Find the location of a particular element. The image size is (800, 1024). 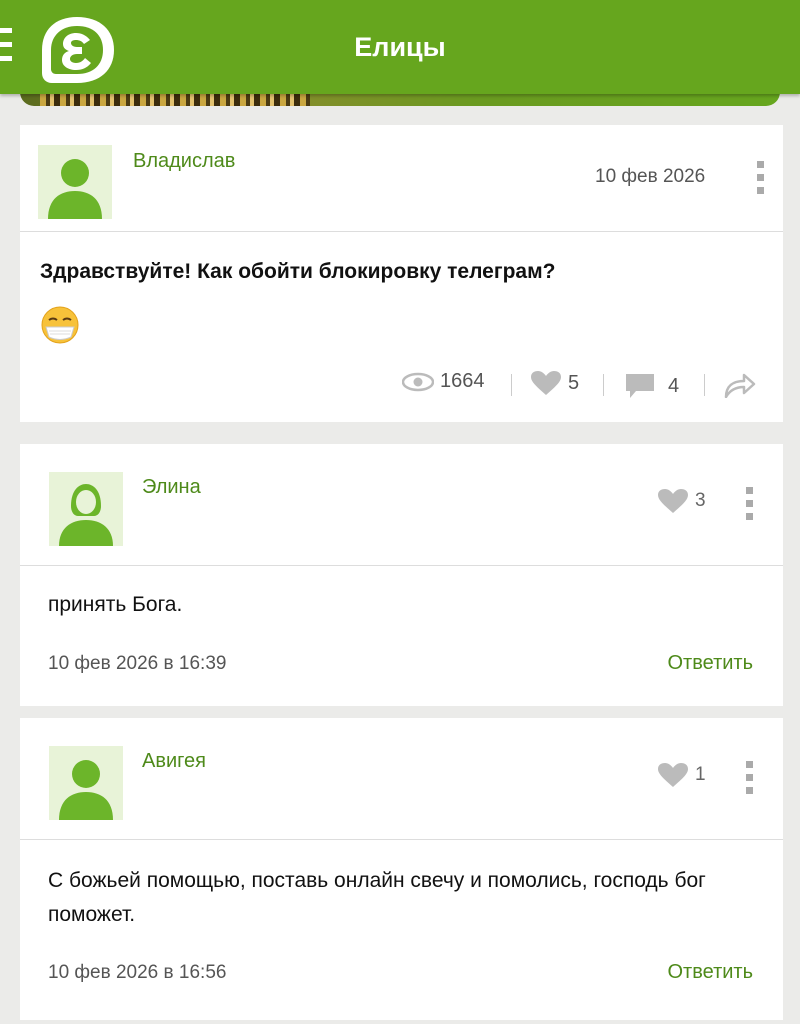

post-stats-bar: 1664 5 4 is located at coordinates (401, 386).